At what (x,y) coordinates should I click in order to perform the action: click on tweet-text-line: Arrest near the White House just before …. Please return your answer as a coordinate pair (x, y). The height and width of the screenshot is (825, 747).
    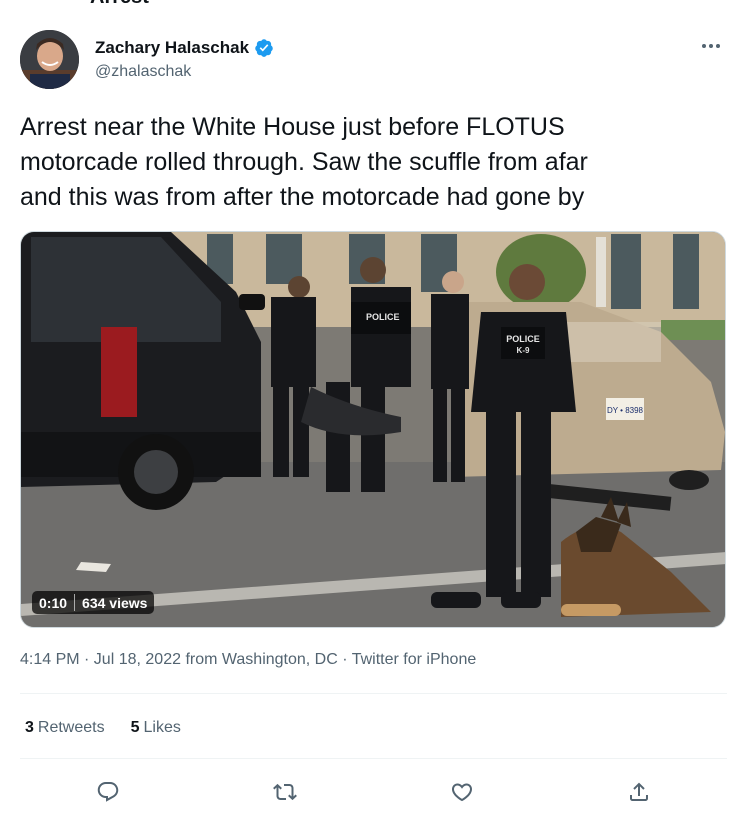
    Looking at the image, I should click on (292, 127).